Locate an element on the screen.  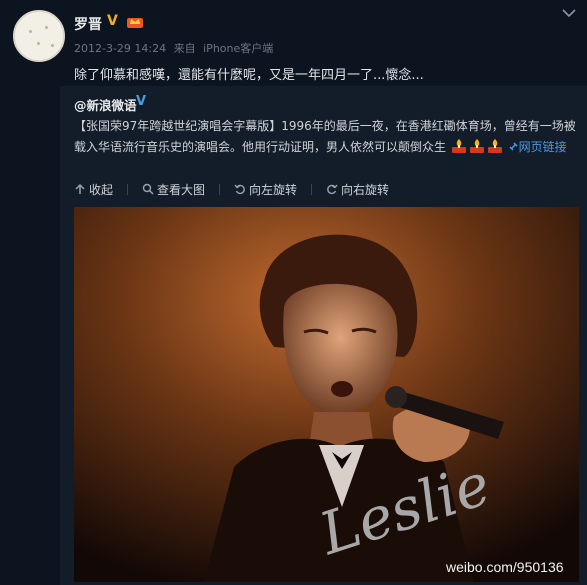
rotate-left-button: 向左旋转 is located at coordinates (265, 189).